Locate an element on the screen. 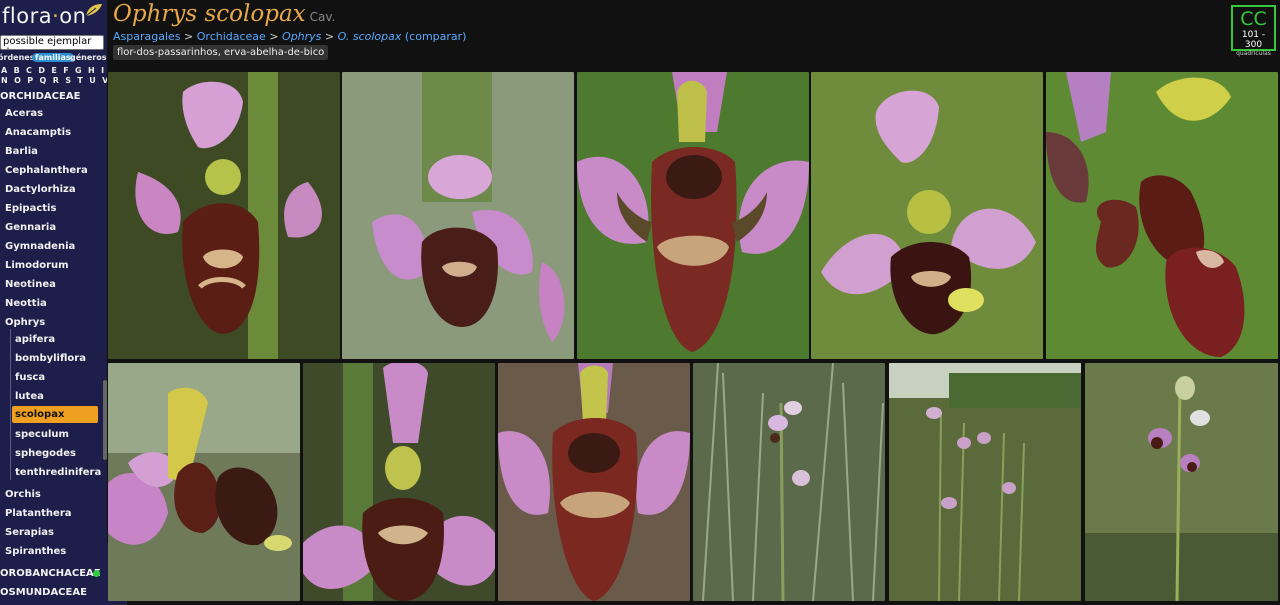  genus-item: Aceras is located at coordinates (24, 113).